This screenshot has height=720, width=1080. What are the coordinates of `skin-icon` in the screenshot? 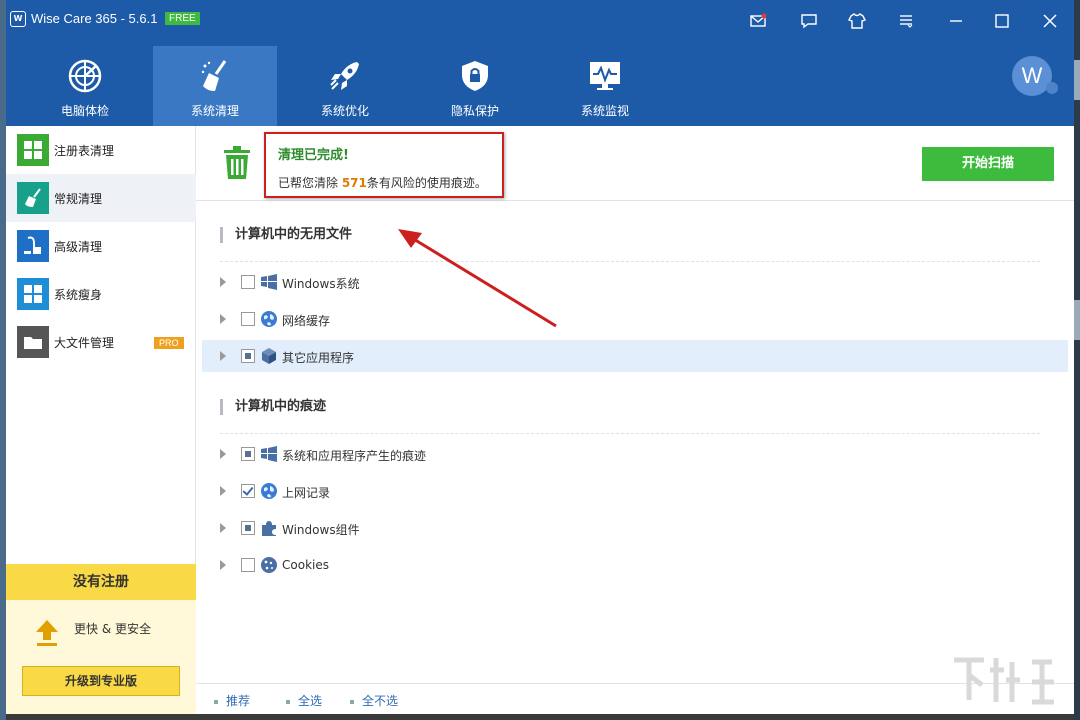 It's located at (857, 21).